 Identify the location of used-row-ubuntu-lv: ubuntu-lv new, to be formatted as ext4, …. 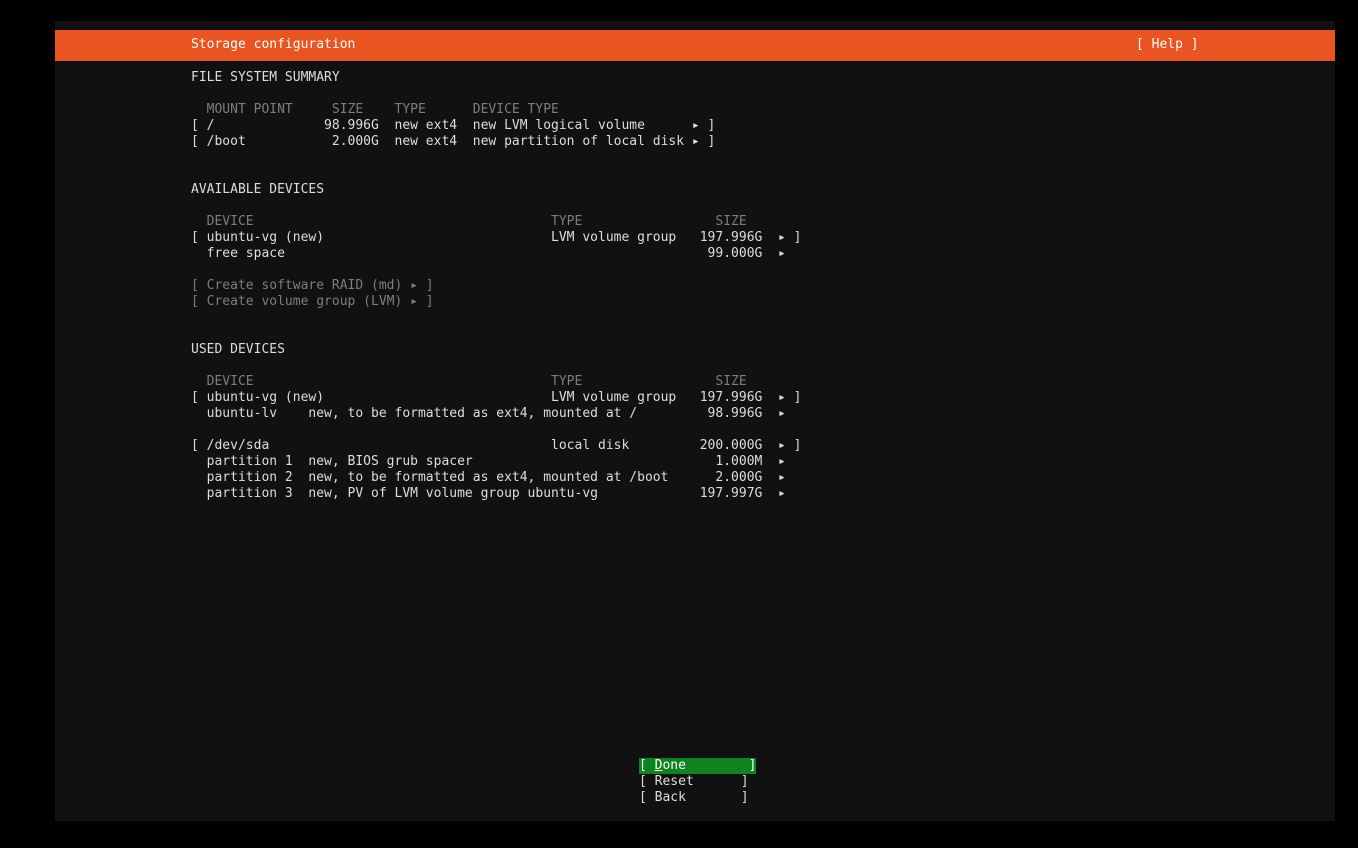
(488, 414).